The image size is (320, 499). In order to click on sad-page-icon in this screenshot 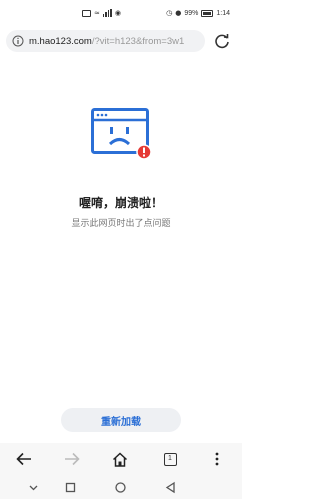, I will do `click(121, 134)`.